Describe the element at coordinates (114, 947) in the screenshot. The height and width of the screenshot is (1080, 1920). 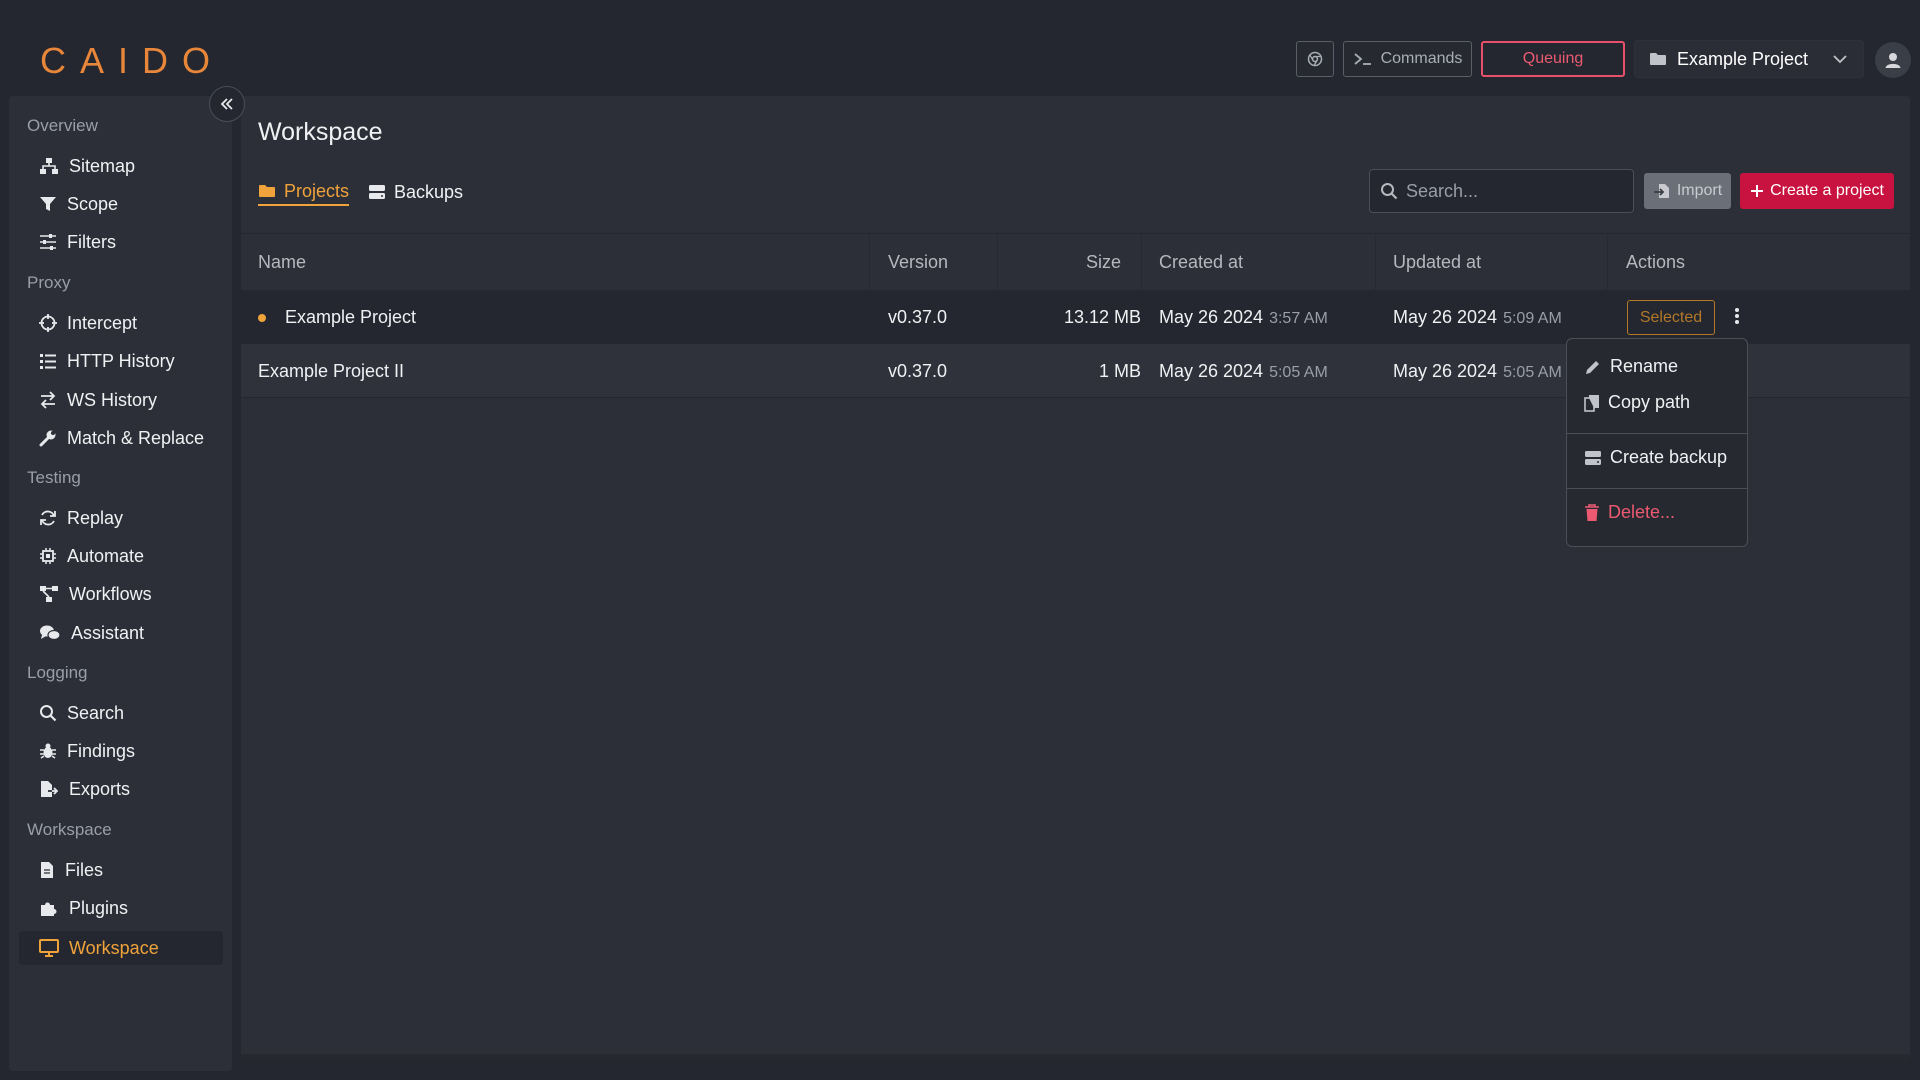
I see `sidebar-item-label: Workspace` at that location.